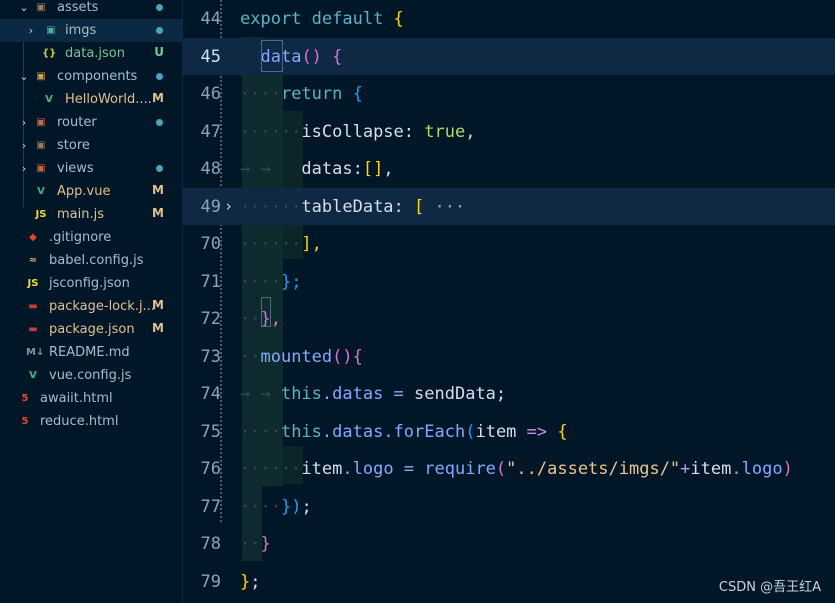 This screenshot has height=603, width=835. I want to click on tree-item-label: .gitignore, so click(80, 237).